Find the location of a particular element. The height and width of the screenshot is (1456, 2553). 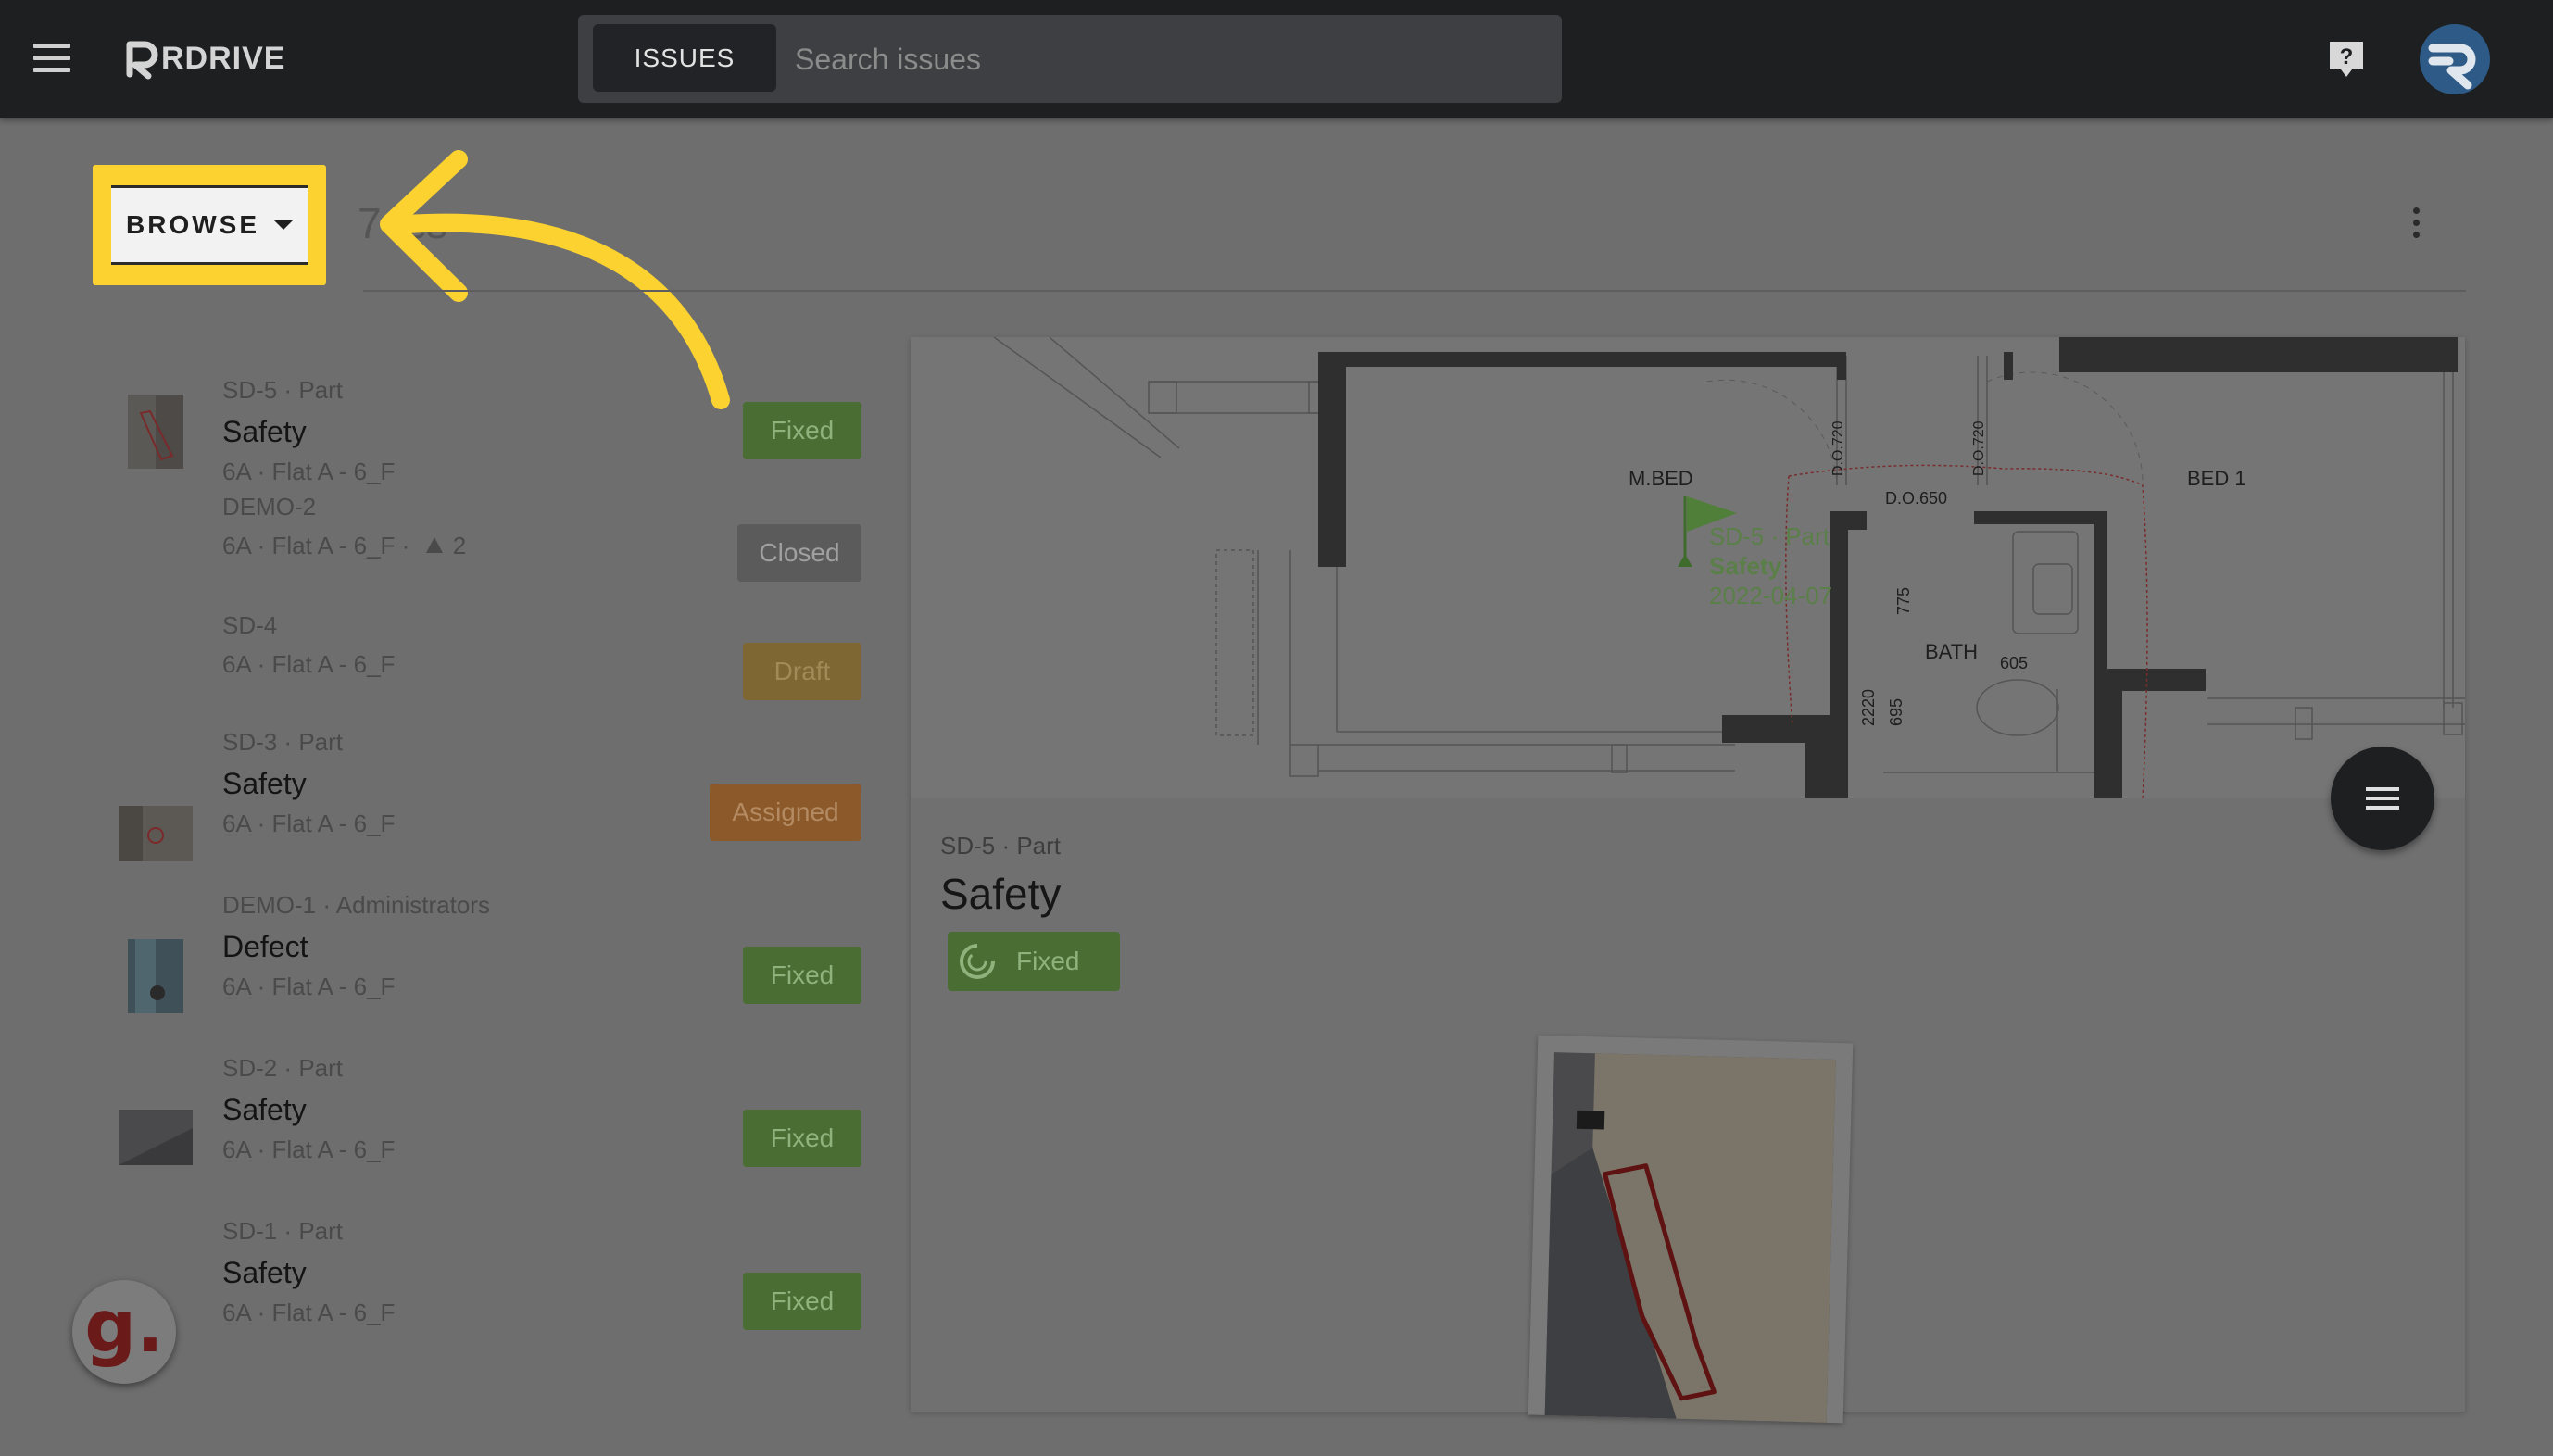

issue-meta: SD-1 · Part is located at coordinates (283, 1231).